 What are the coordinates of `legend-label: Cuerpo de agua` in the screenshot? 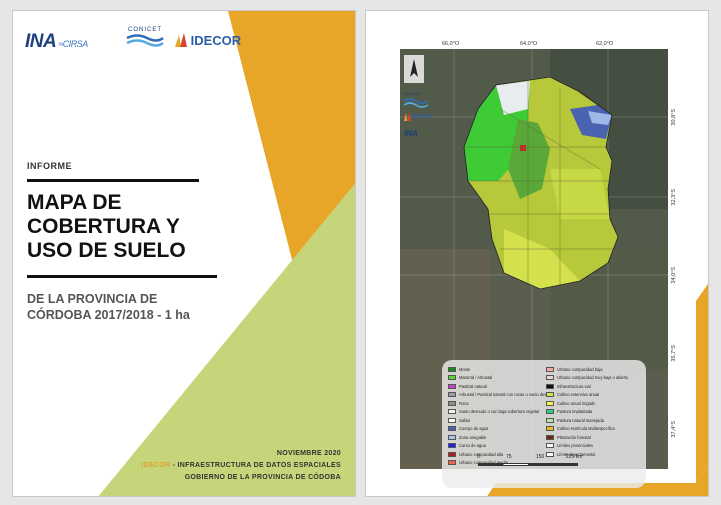 It's located at (474, 429).